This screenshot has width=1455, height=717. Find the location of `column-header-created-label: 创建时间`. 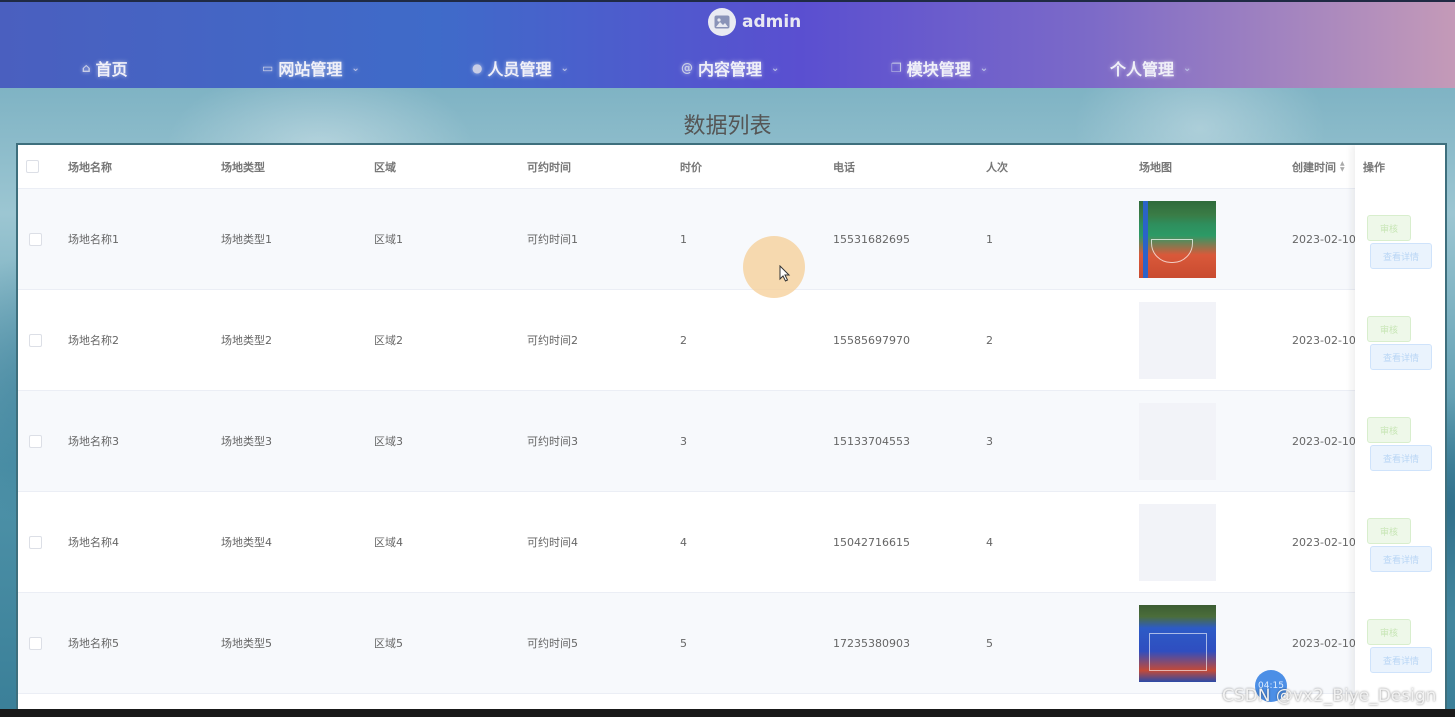

column-header-created-label: 创建时间 is located at coordinates (1314, 167).